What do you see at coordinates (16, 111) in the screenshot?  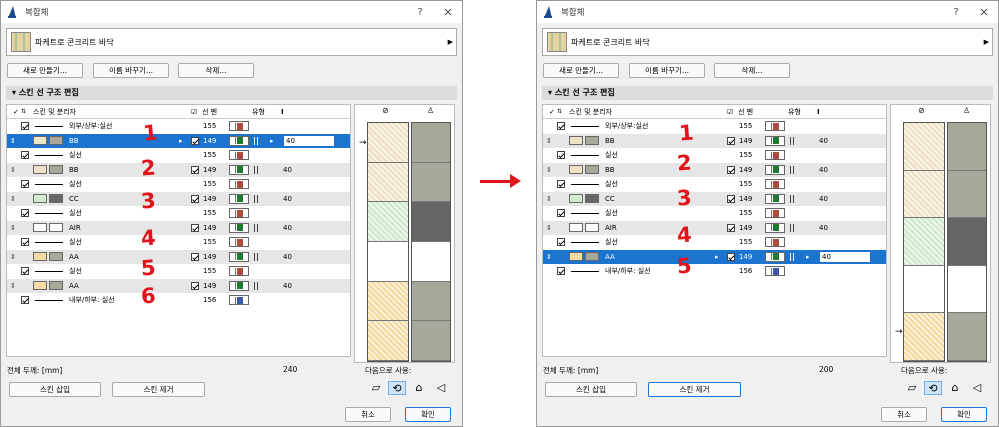 I see `check-all-icon: ✓` at bounding box center [16, 111].